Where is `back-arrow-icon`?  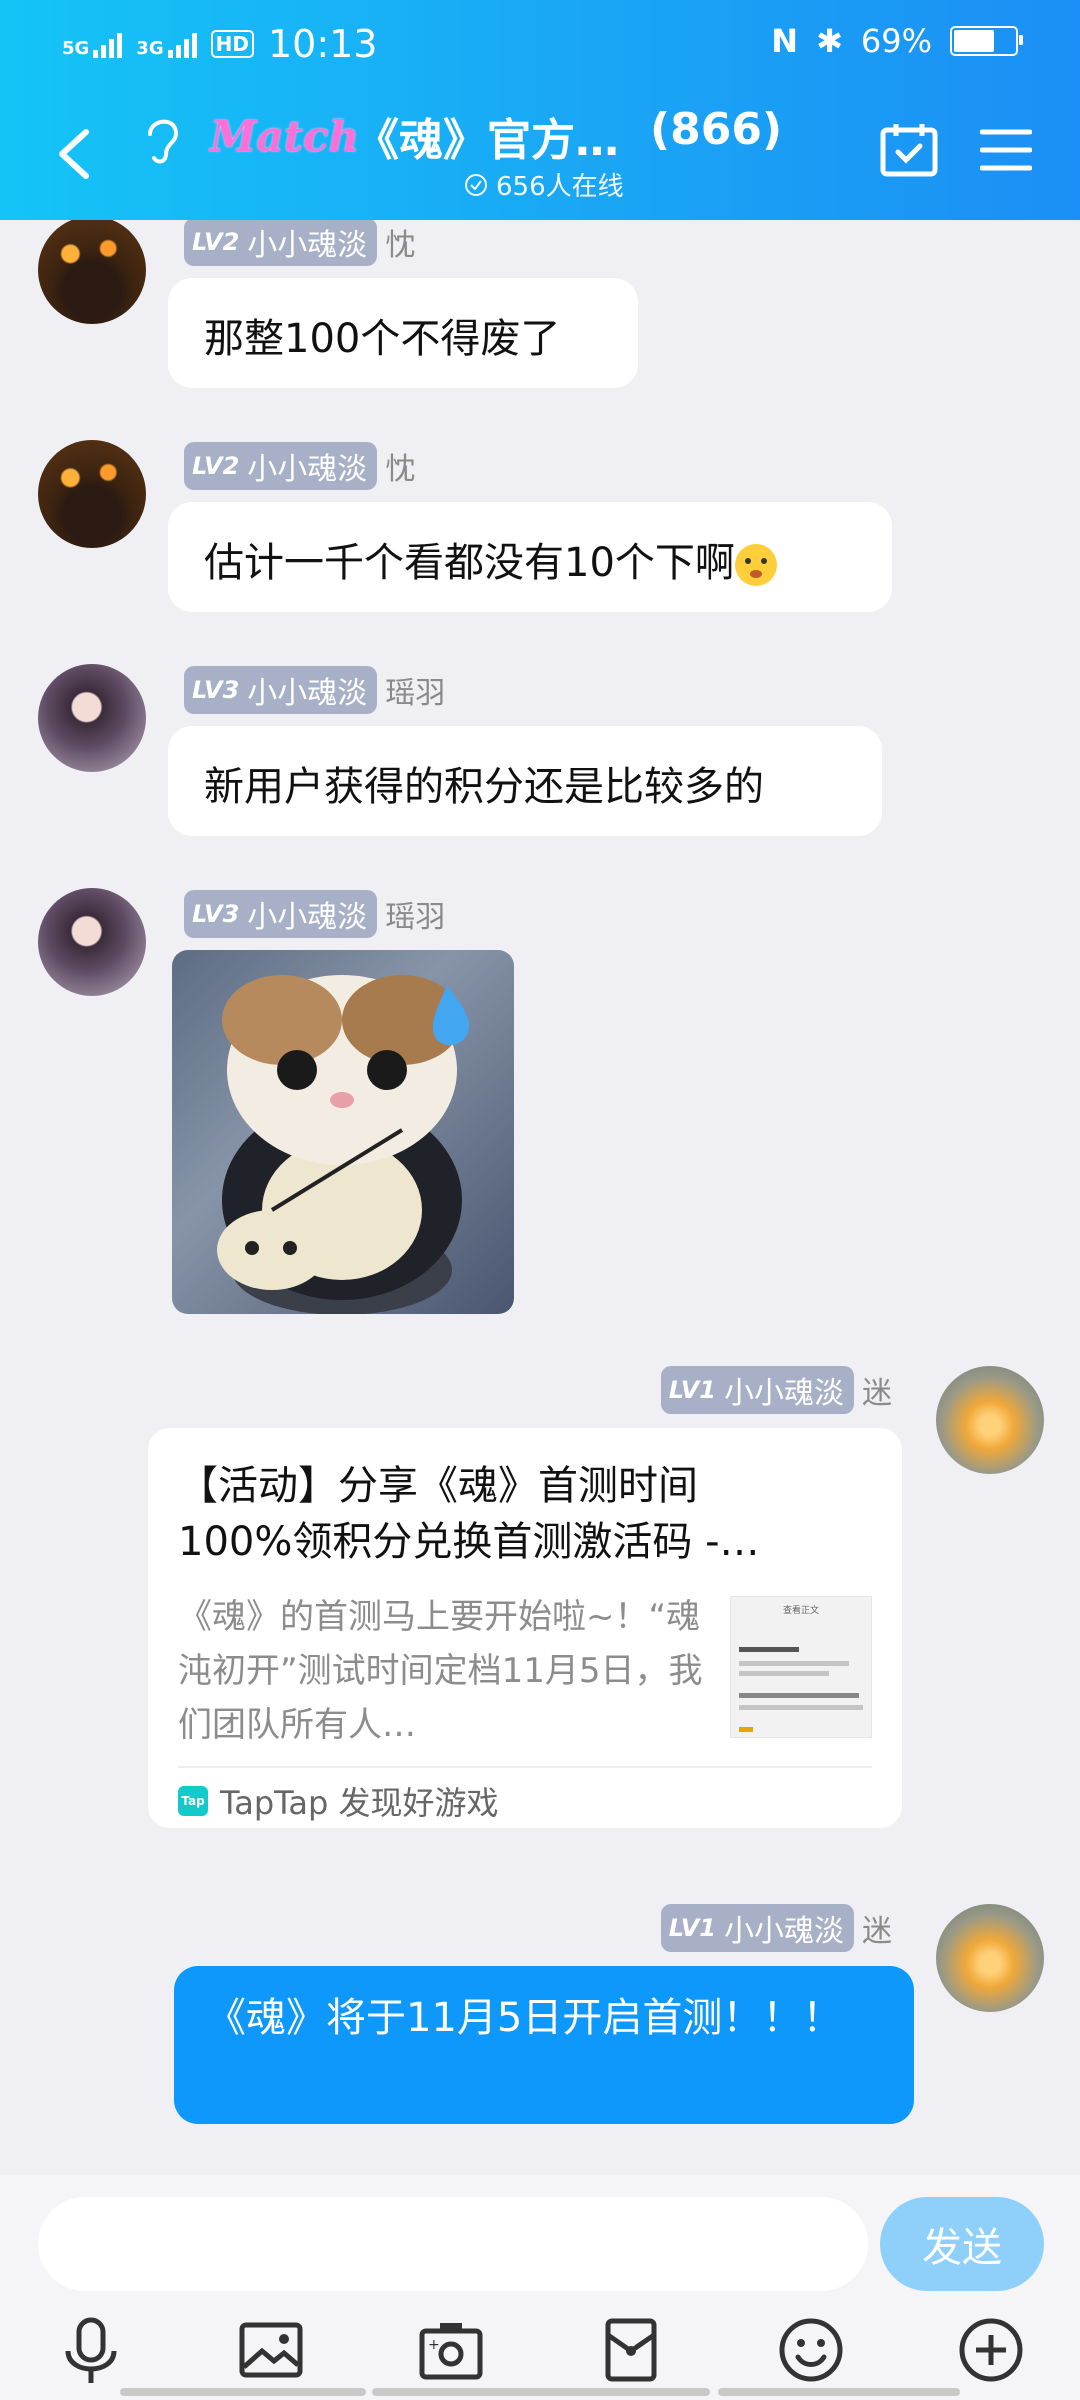
back-arrow-icon is located at coordinates (75, 154).